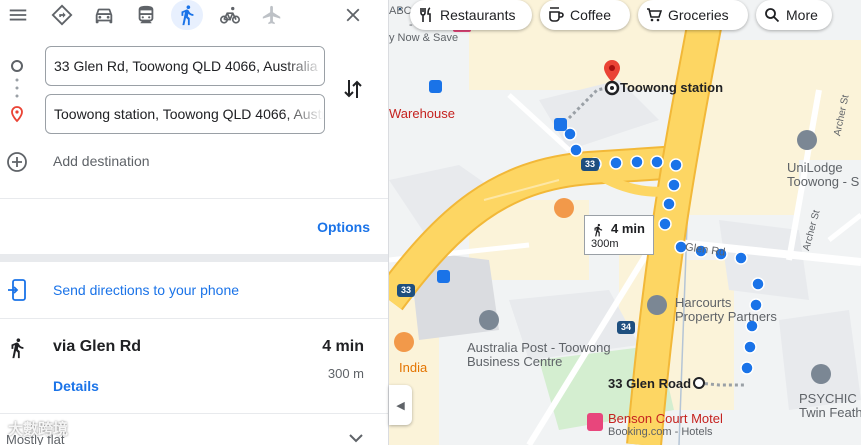 The width and height of the screenshot is (861, 445). Describe the element at coordinates (146, 15) in the screenshot. I see `transit-icon` at that location.